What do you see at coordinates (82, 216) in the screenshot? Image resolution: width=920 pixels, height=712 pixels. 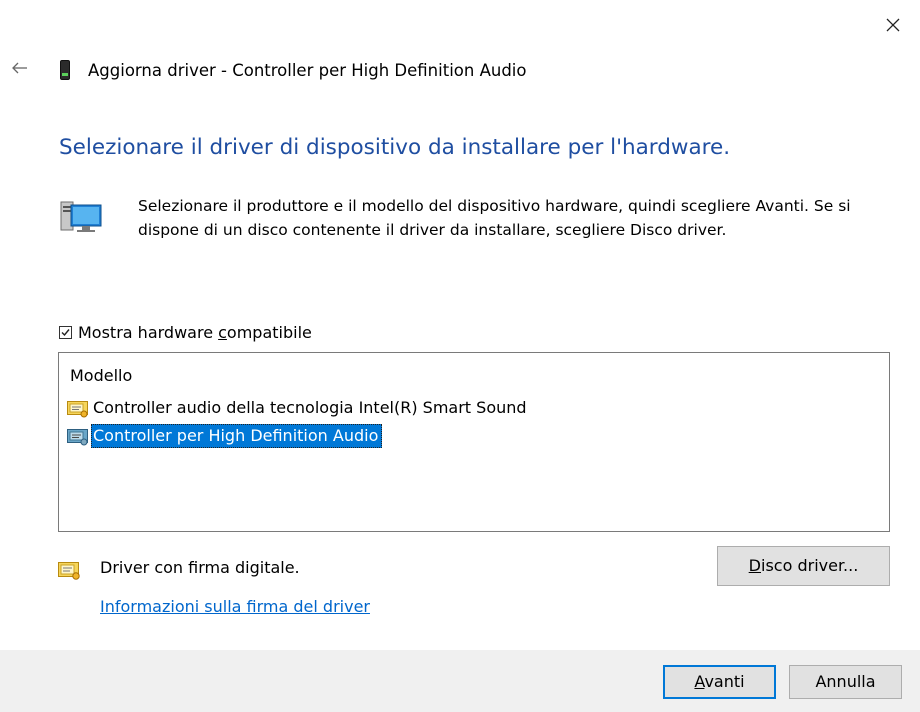 I see `computer-monitor-icon` at bounding box center [82, 216].